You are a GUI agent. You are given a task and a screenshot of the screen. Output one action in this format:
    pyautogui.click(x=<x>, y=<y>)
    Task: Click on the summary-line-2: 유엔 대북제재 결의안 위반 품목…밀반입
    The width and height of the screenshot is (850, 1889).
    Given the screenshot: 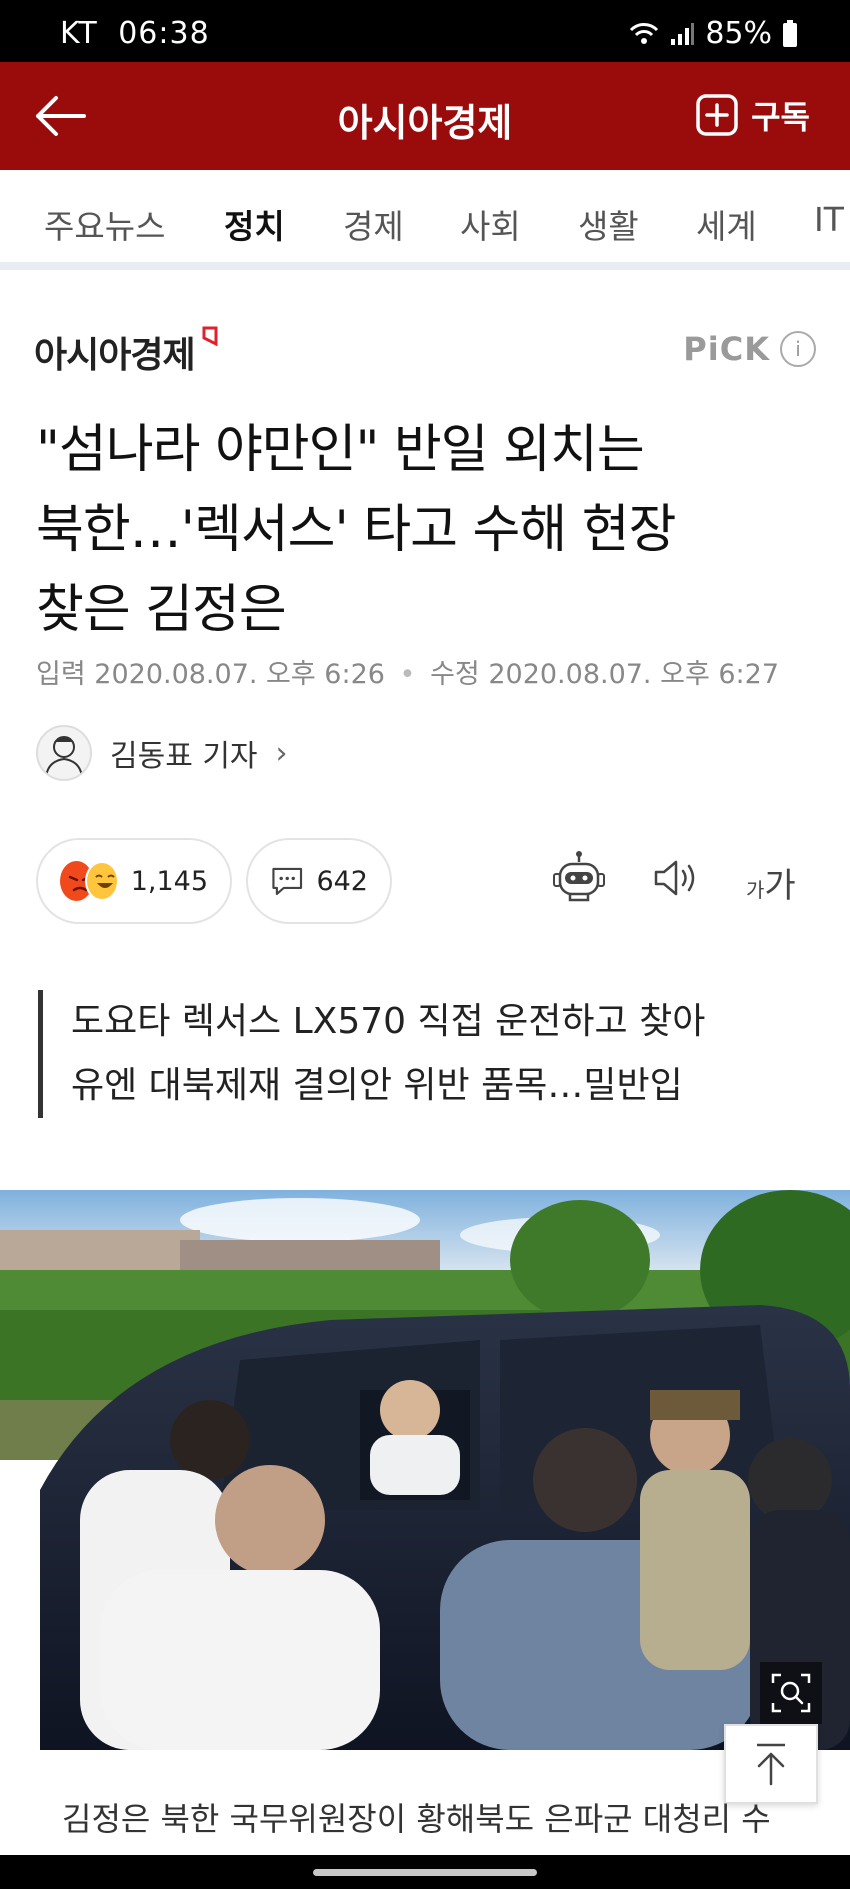 What is the action you would take?
    pyautogui.click(x=377, y=1085)
    